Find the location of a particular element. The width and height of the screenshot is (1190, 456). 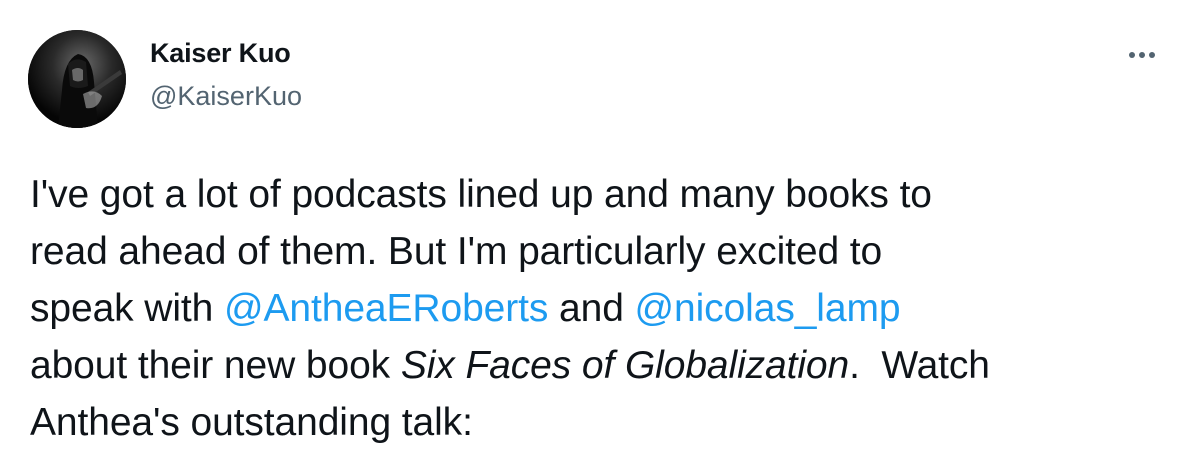

mention-link-nicolas: @nicolas_lamp is located at coordinates (768, 308).